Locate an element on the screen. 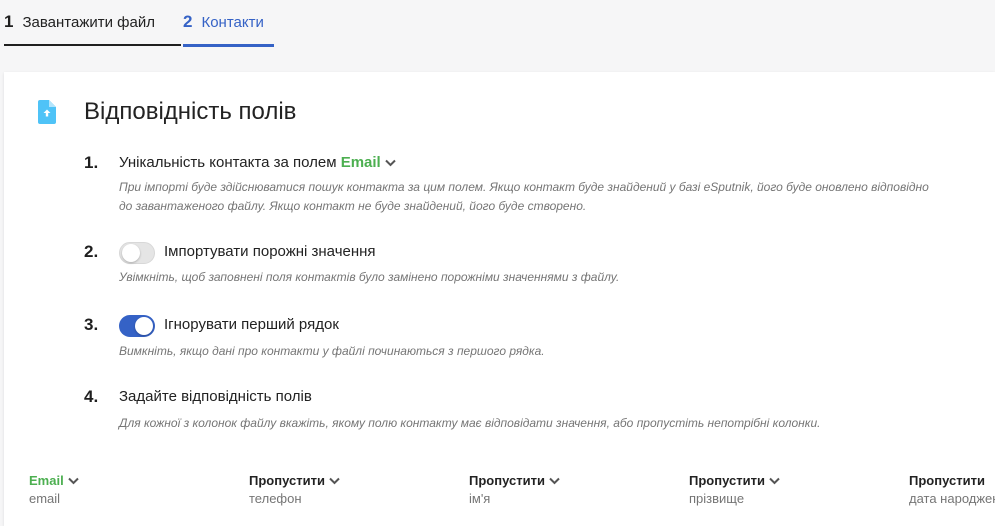 Image resolution: width=995 pixels, height=526 pixels. step-number: 1. is located at coordinates (91, 162).